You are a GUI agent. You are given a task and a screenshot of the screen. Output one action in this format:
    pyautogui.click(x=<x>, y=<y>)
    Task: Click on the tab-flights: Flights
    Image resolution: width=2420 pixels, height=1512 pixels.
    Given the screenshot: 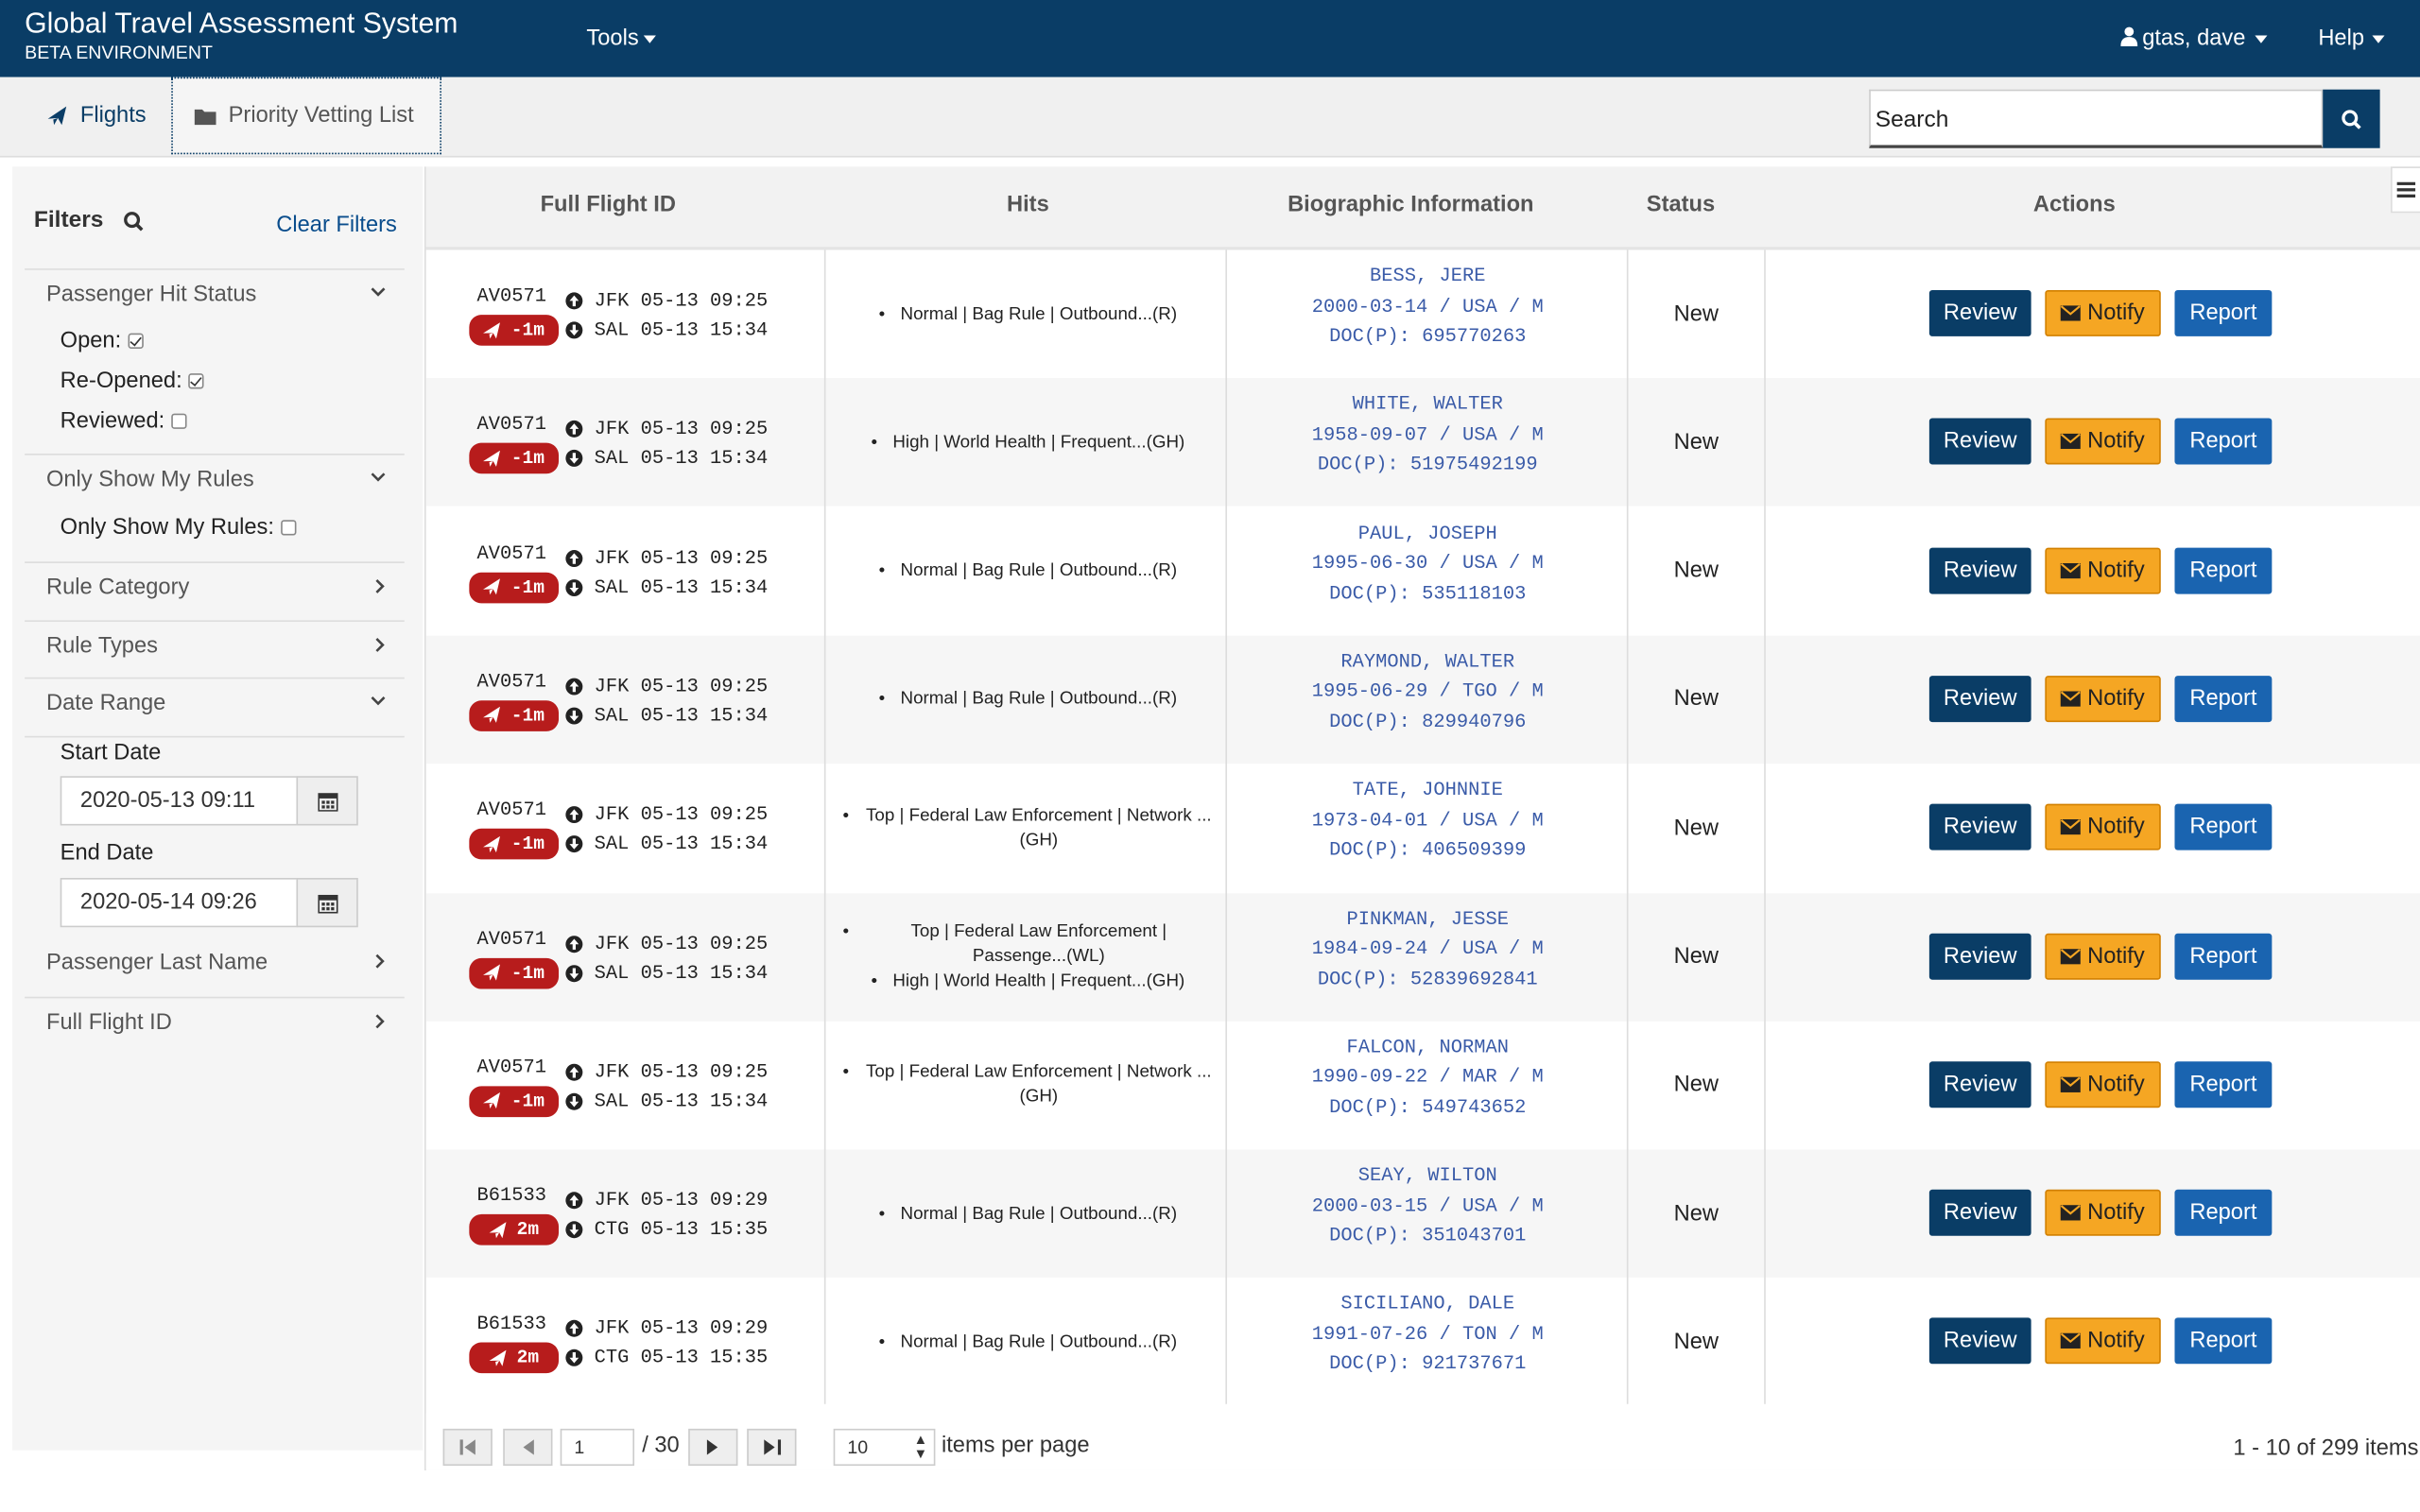 What is the action you would take?
    pyautogui.click(x=95, y=116)
    